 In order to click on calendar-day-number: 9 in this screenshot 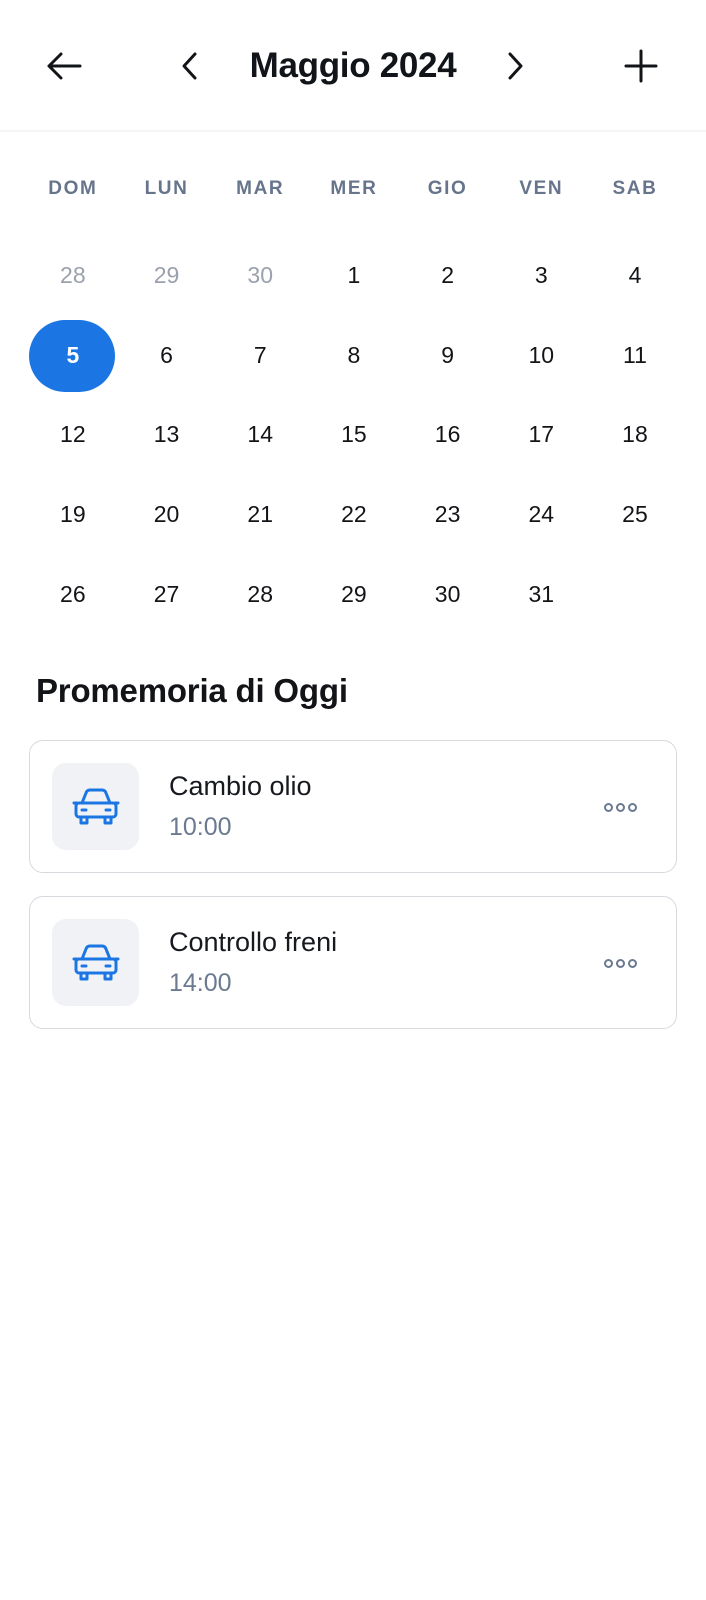, I will do `click(447, 354)`.